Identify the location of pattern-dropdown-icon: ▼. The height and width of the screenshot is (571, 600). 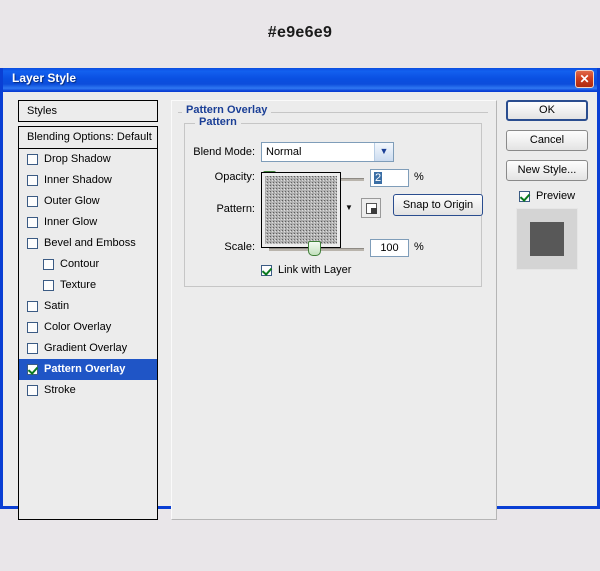
(349, 208).